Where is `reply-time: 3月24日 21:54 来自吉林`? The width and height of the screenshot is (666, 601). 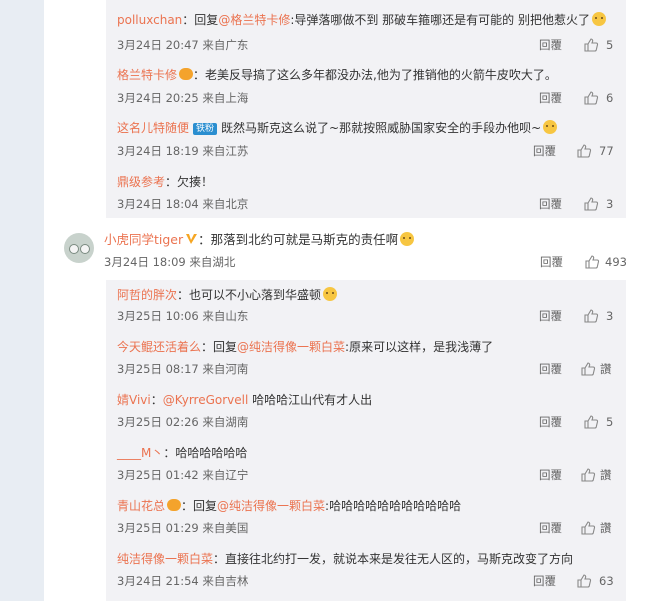 reply-time: 3月24日 21:54 来自吉林 is located at coordinates (183, 581).